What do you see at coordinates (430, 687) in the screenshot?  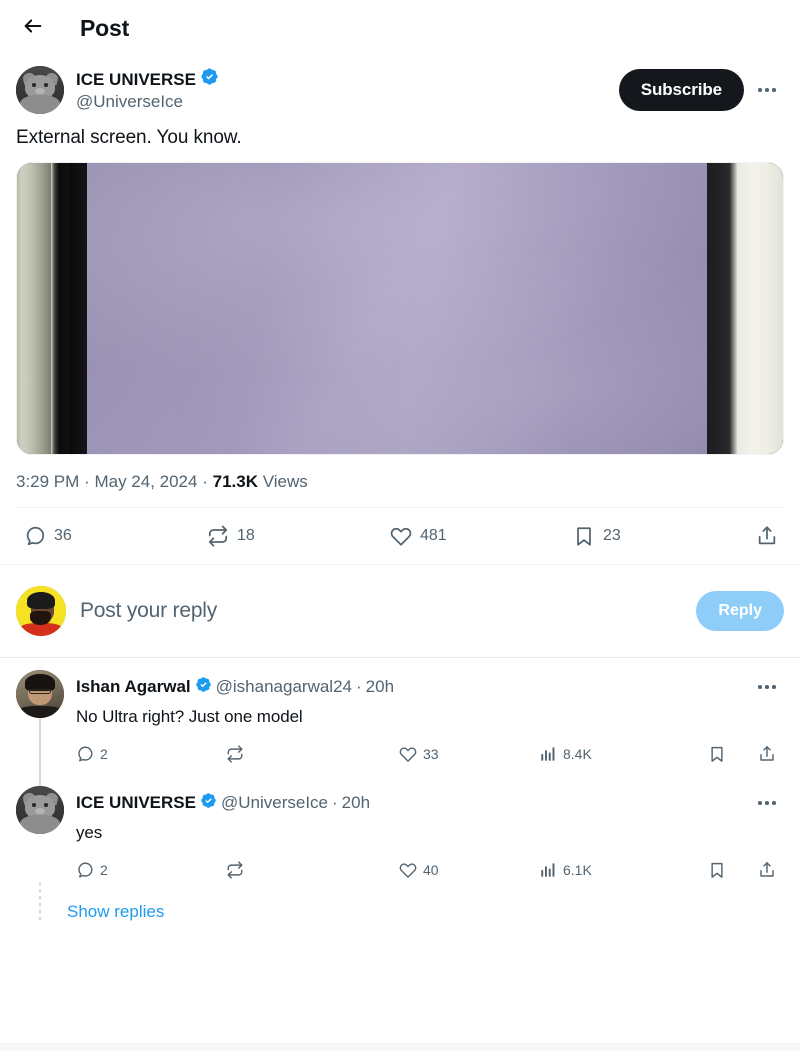 I see `reply-header: Ishan Agarwal @ishanagarwal24 · 20h` at bounding box center [430, 687].